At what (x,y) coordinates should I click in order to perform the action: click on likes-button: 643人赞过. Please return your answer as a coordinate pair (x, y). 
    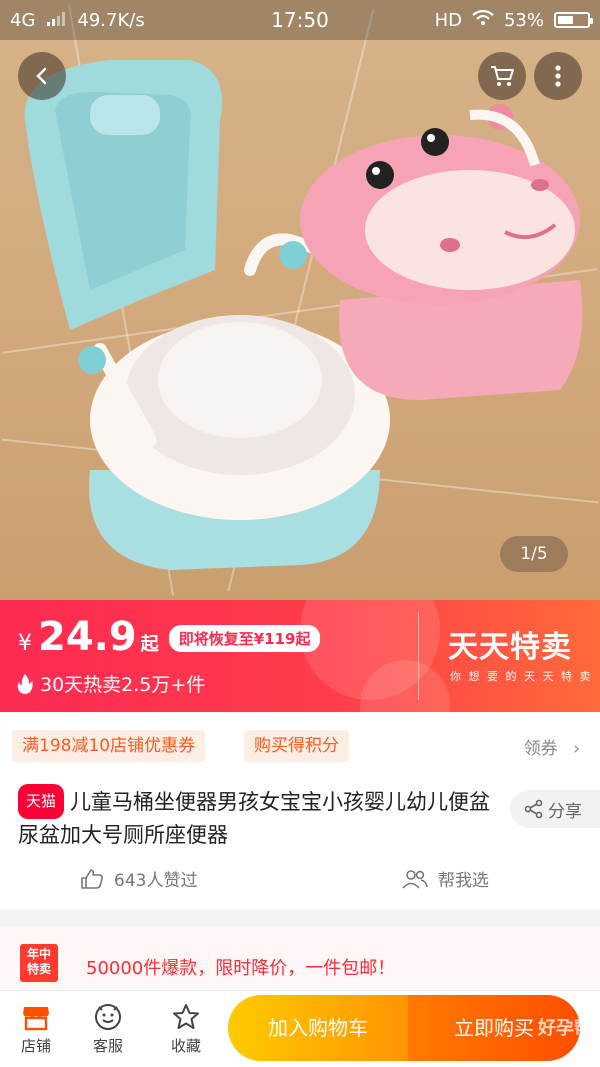
    Looking at the image, I should click on (138, 878).